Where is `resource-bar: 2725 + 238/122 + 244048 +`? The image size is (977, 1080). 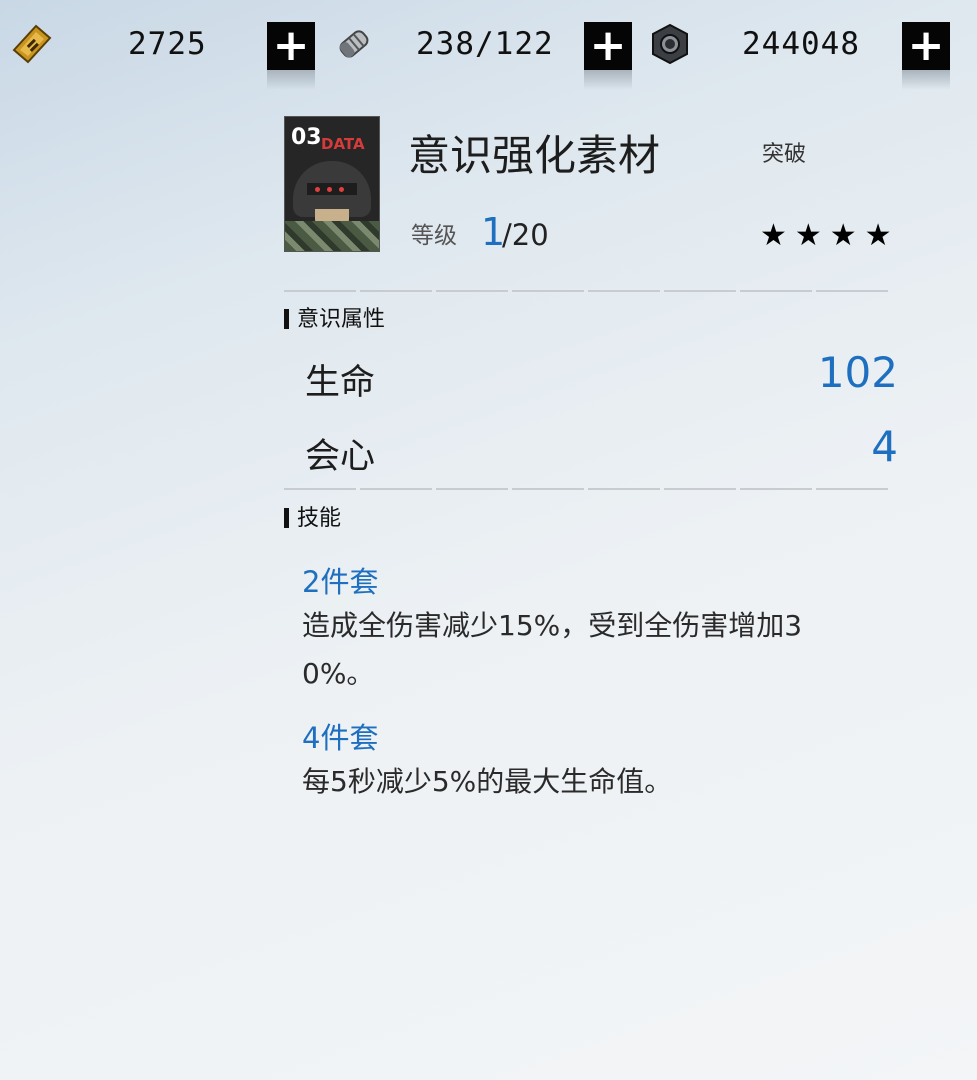
resource-bar: 2725 + 238/122 + 244048 + is located at coordinates (488, 45).